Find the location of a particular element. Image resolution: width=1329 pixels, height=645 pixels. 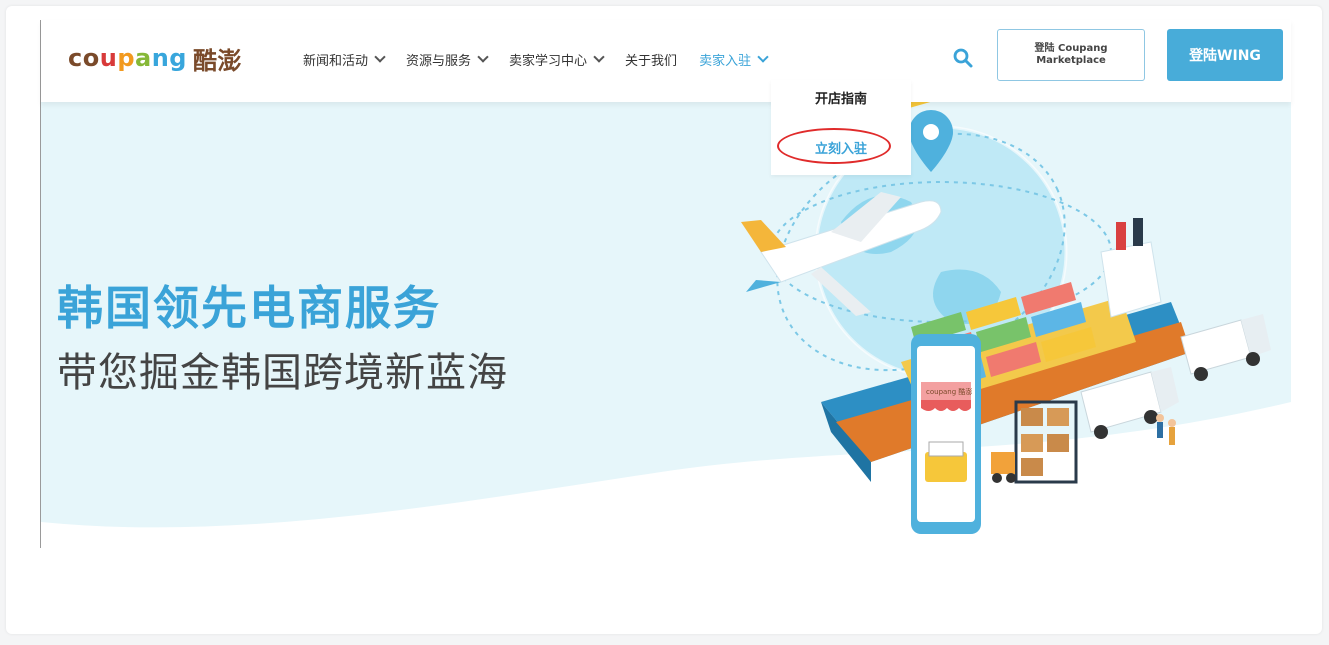

coupang-logo: co u p a ng 酷澎 is located at coordinates (155, 58).